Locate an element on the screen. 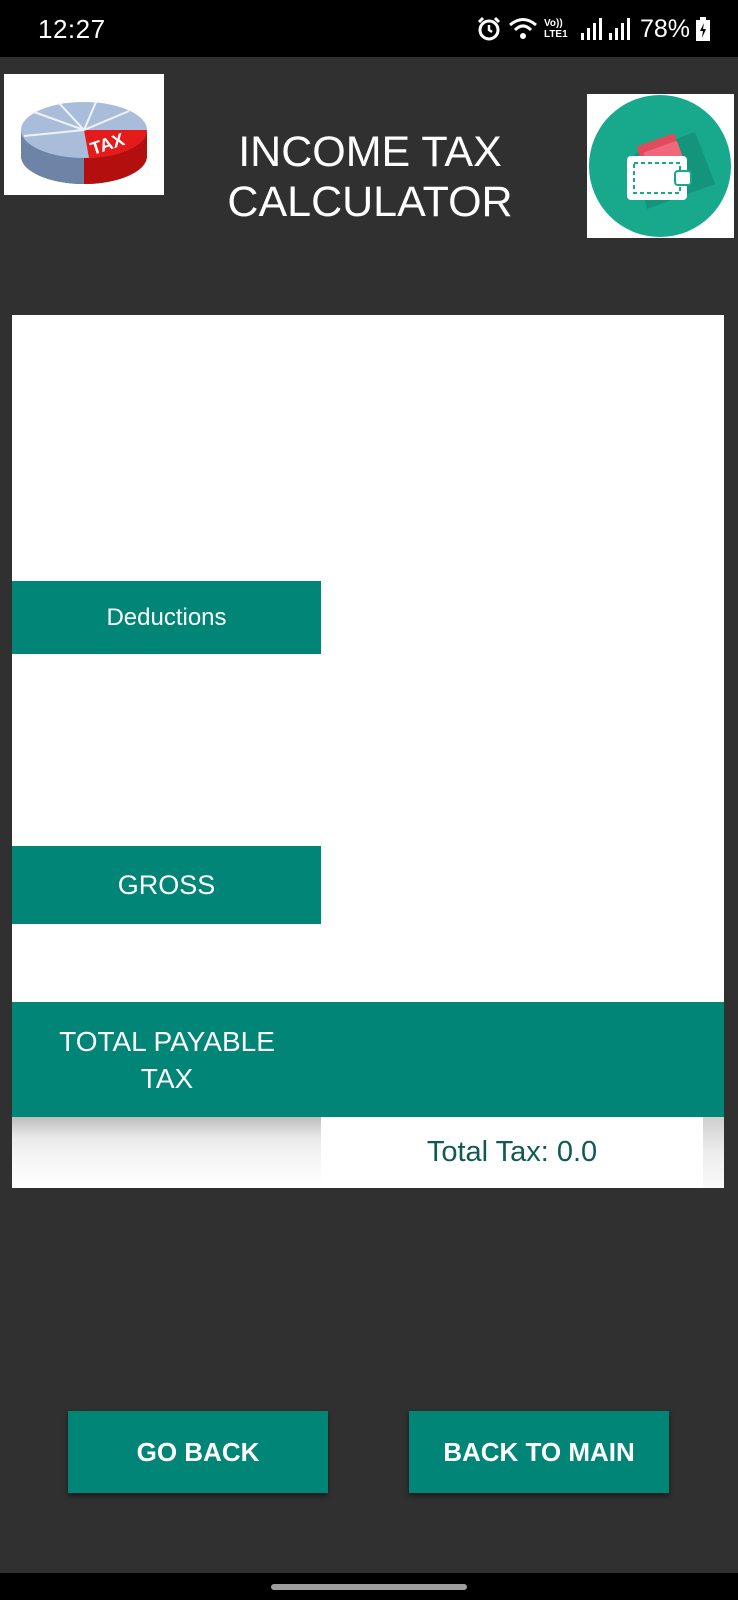 This screenshot has width=738, height=1600. battery-charging-icon is located at coordinates (703, 29).